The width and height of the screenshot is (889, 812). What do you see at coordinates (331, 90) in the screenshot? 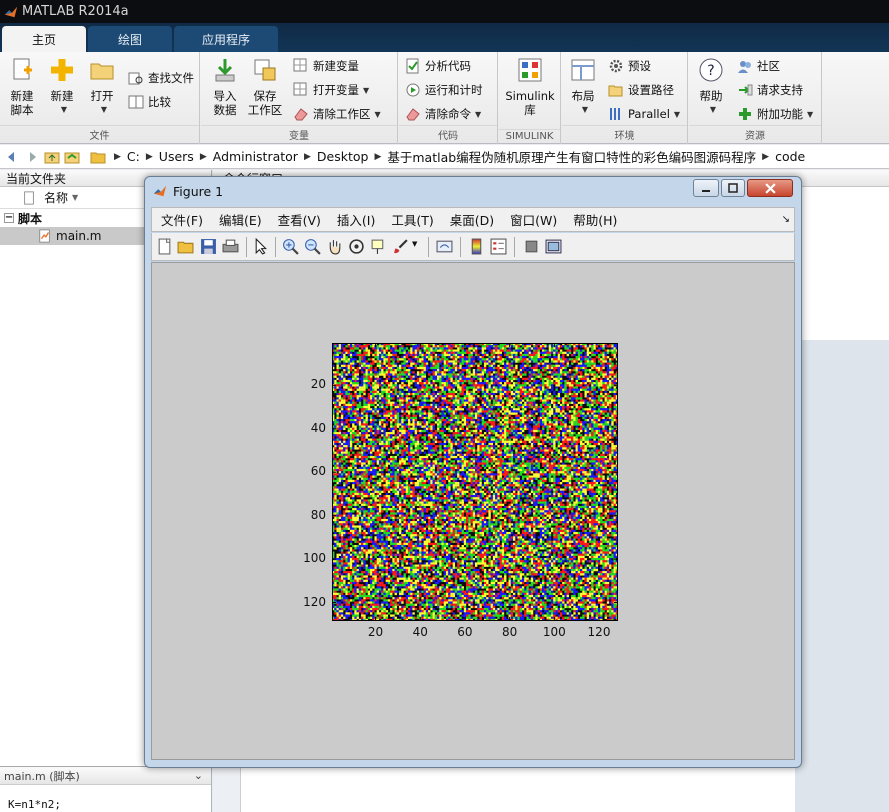
I see `open-variable-button: 打开变量 ▼` at bounding box center [331, 90].